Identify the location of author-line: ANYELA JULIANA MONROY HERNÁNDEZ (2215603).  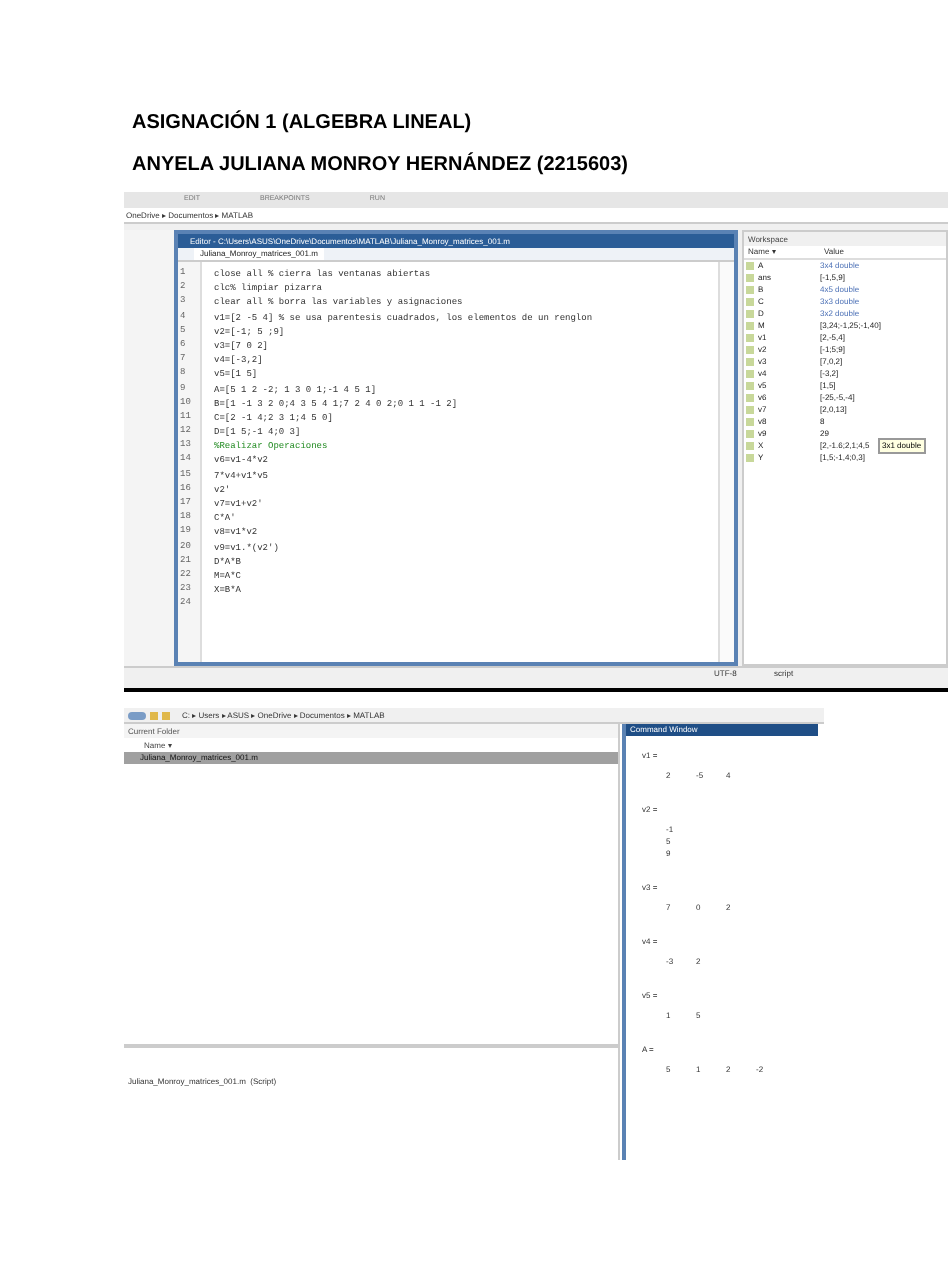
(380, 165).